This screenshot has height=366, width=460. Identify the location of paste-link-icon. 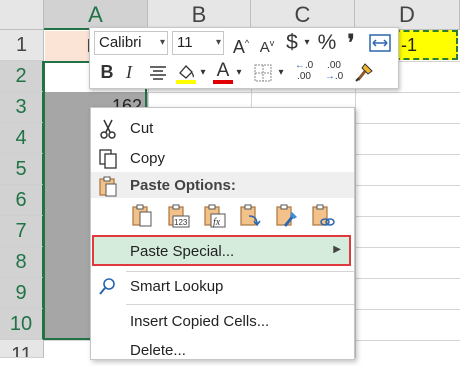
(322, 216).